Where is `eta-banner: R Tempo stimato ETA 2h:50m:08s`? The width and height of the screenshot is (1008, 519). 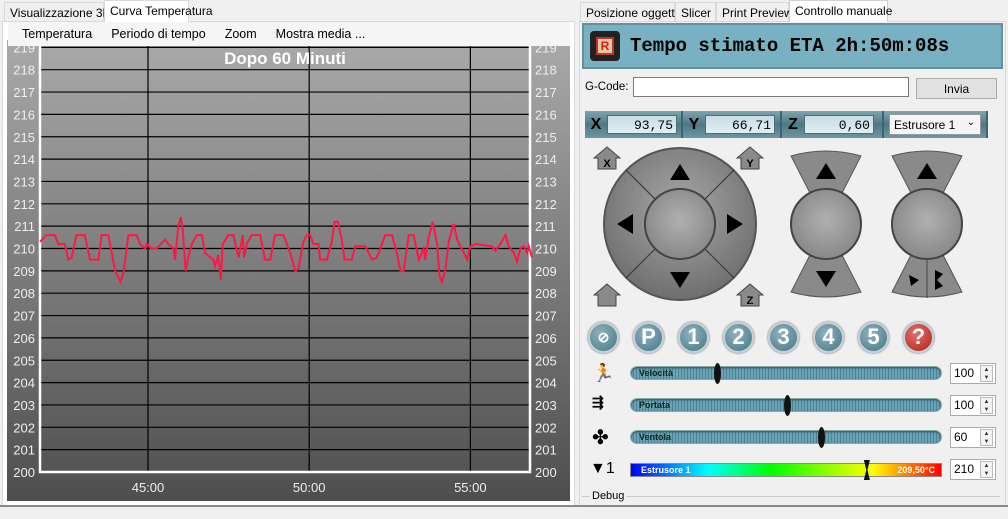 eta-banner: R Tempo stimato ETA 2h:50m:08s is located at coordinates (792, 46).